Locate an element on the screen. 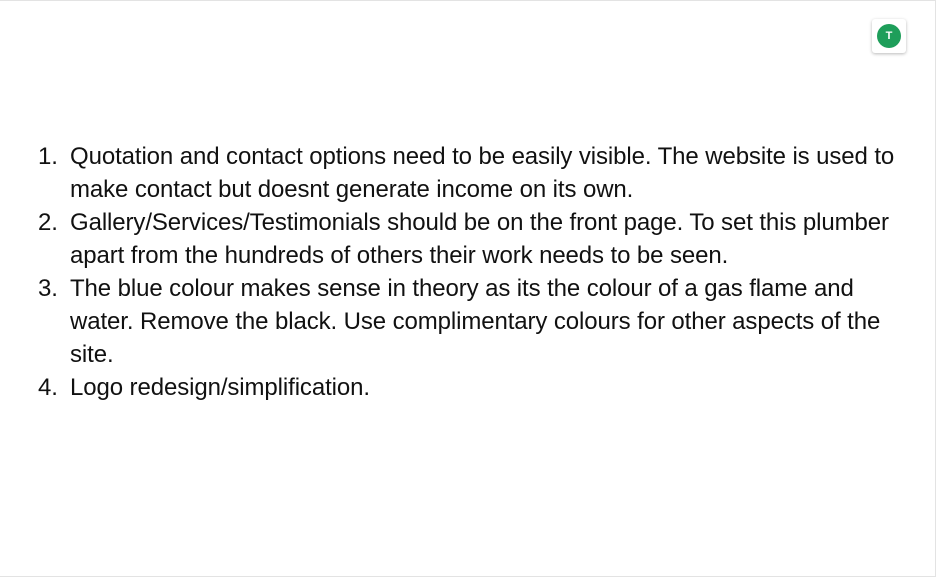 This screenshot has width=936, height=577. user-avatar-button: T is located at coordinates (889, 36).